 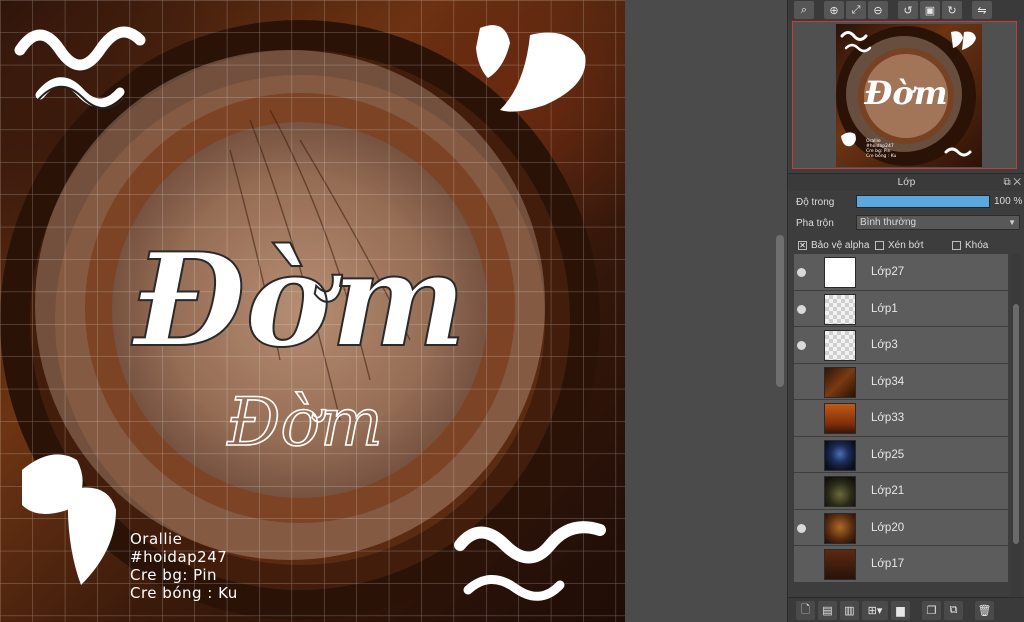 What do you see at coordinates (884, 345) in the screenshot?
I see `layer-name: Lớp3` at bounding box center [884, 345].